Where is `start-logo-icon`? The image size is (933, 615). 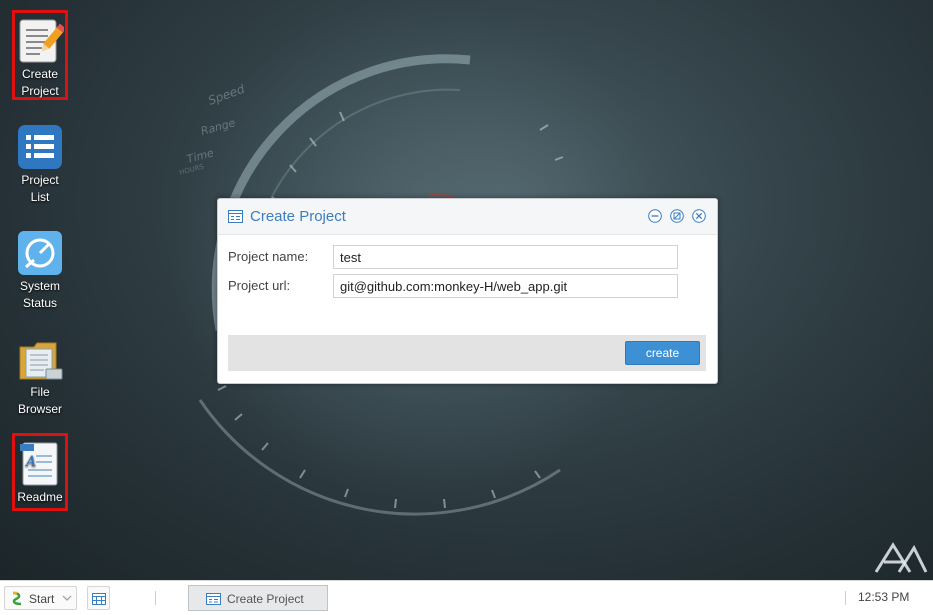 start-logo-icon is located at coordinates (17, 600).